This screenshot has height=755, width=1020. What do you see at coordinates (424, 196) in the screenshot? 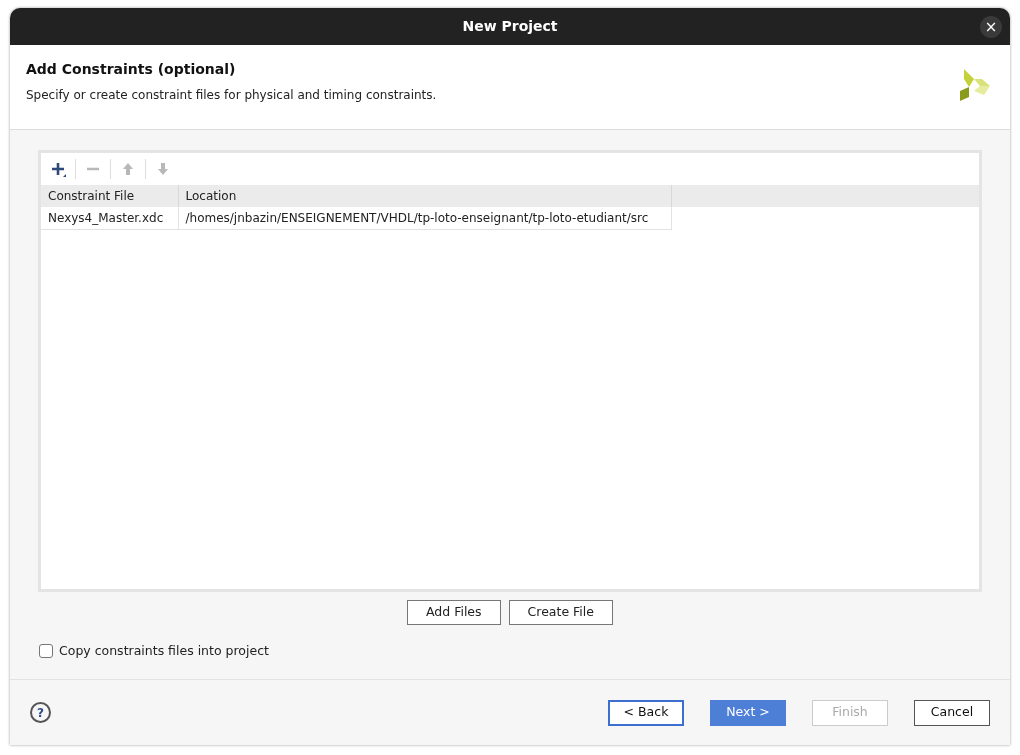
I see `column-header: Location` at bounding box center [424, 196].